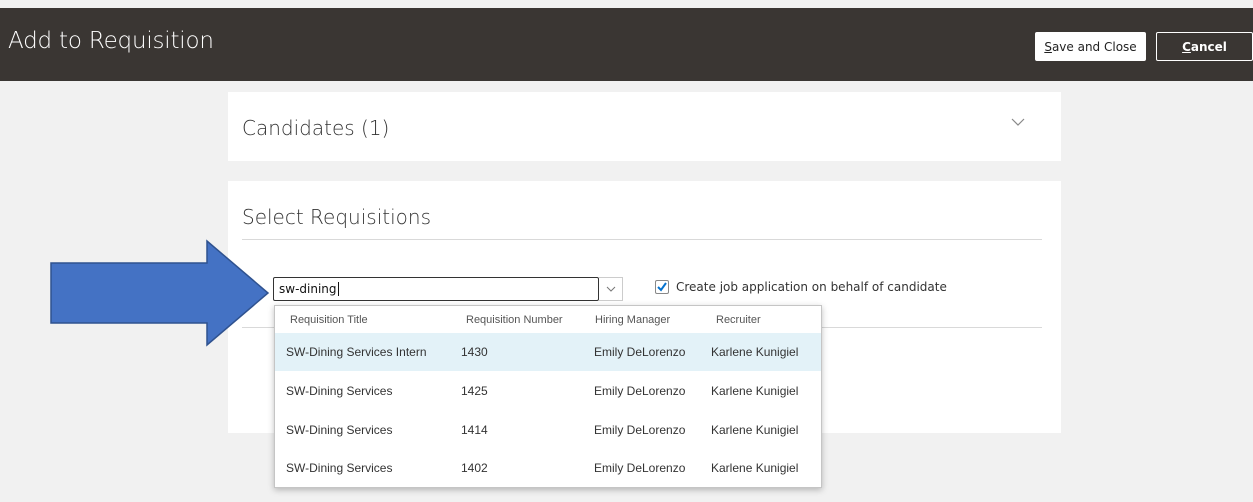  Describe the element at coordinates (474, 352) in the screenshot. I see `option-number: 1430` at that location.